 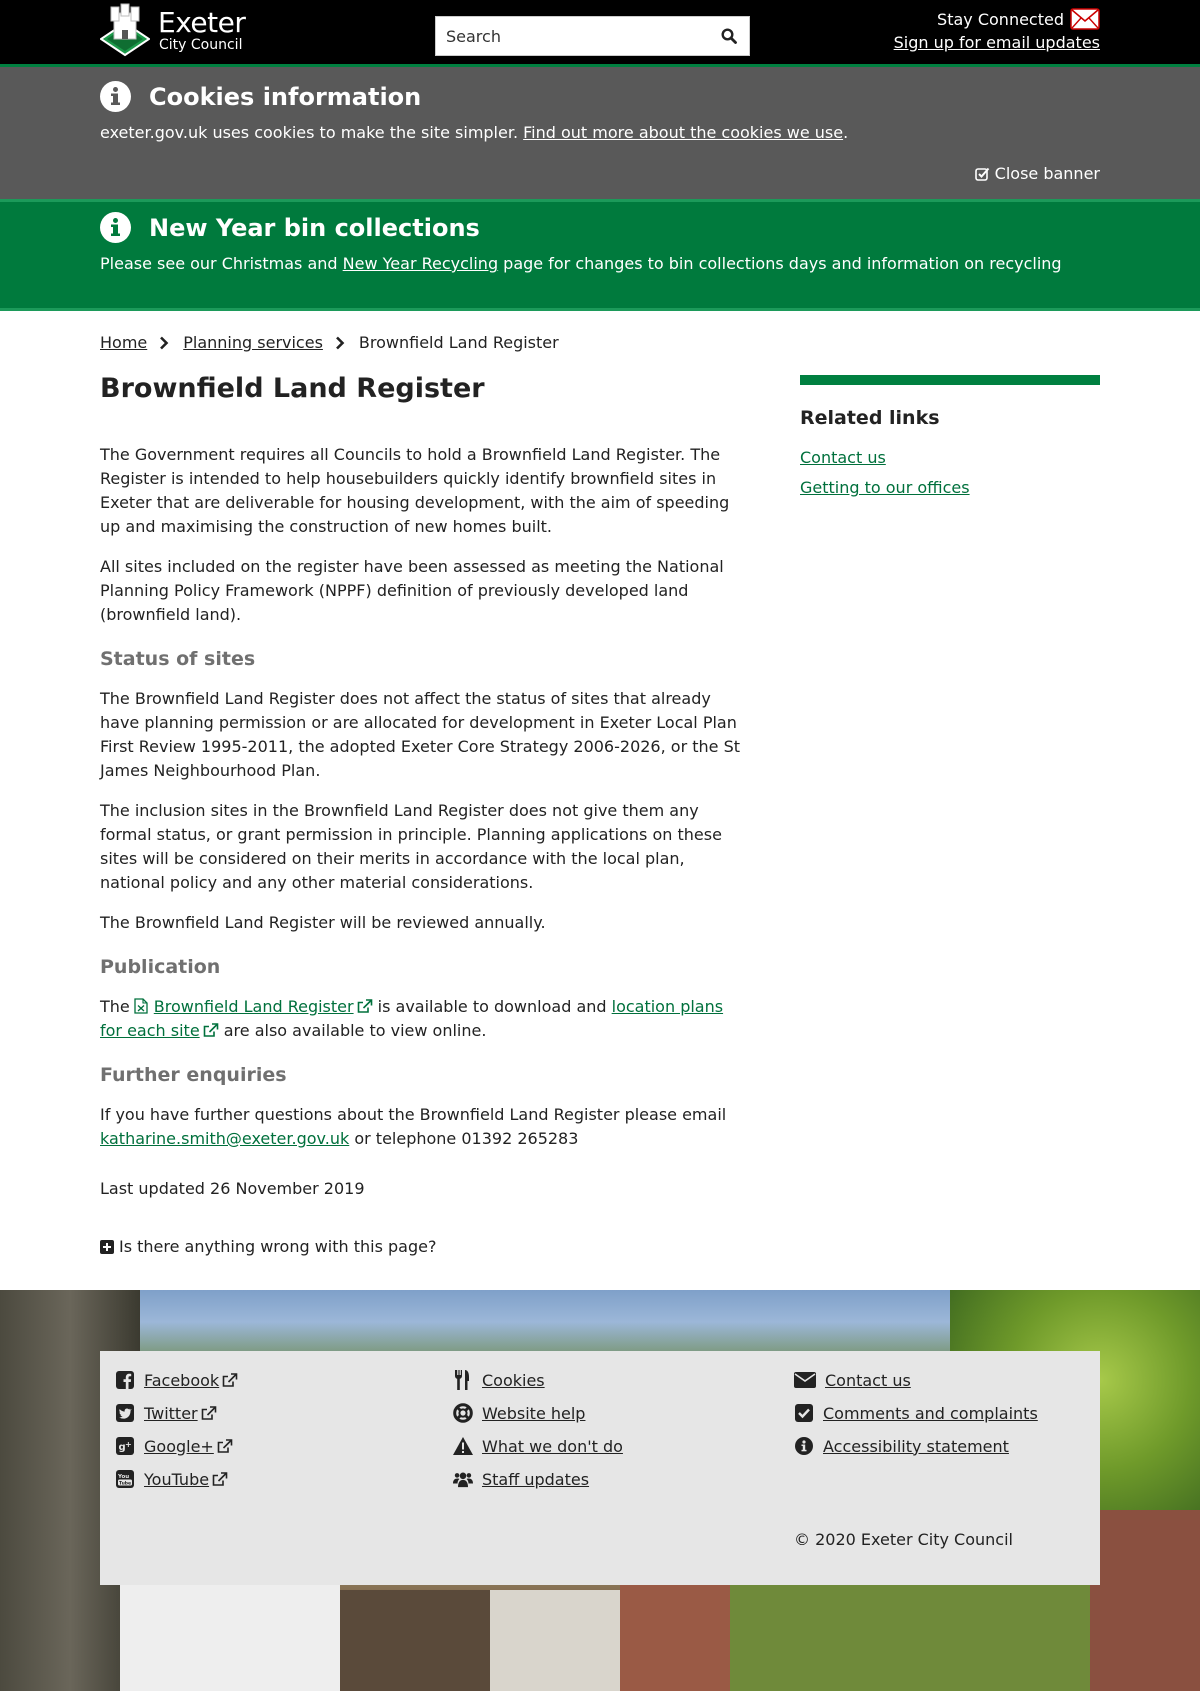 I want to click on logo-wordmark: Exeter City Council, so click(x=202, y=29).